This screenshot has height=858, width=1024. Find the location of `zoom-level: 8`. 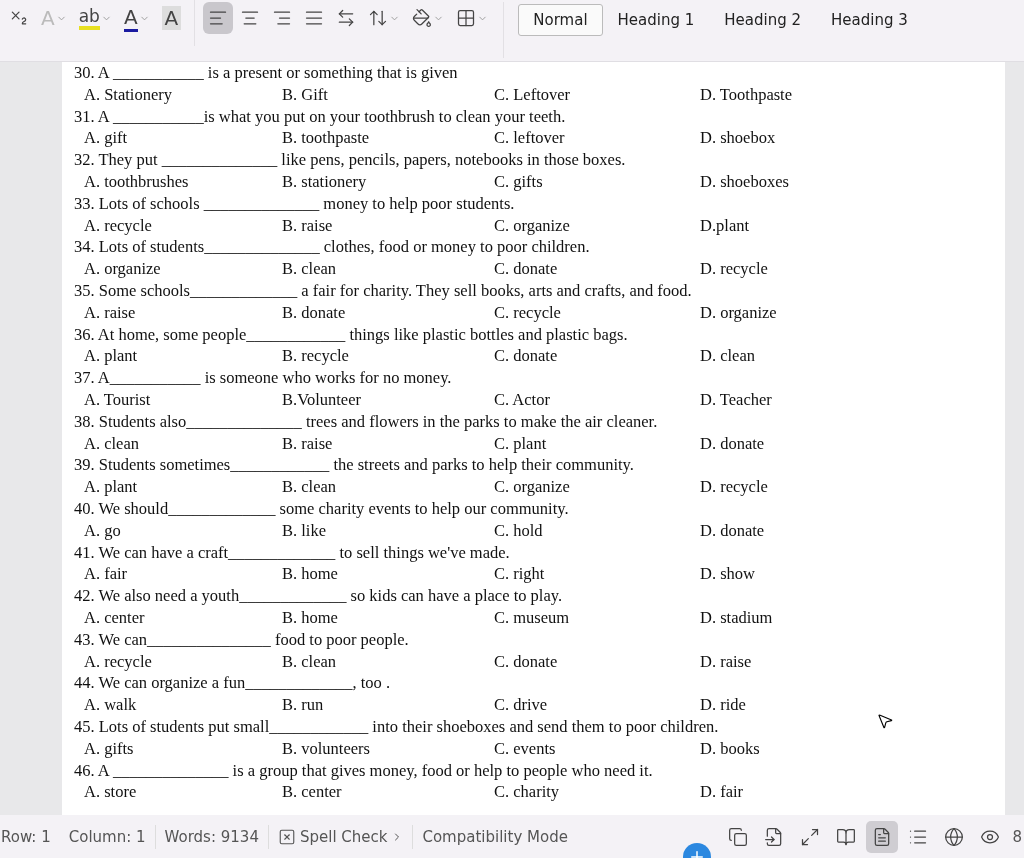

zoom-level: 8 is located at coordinates (1017, 836).